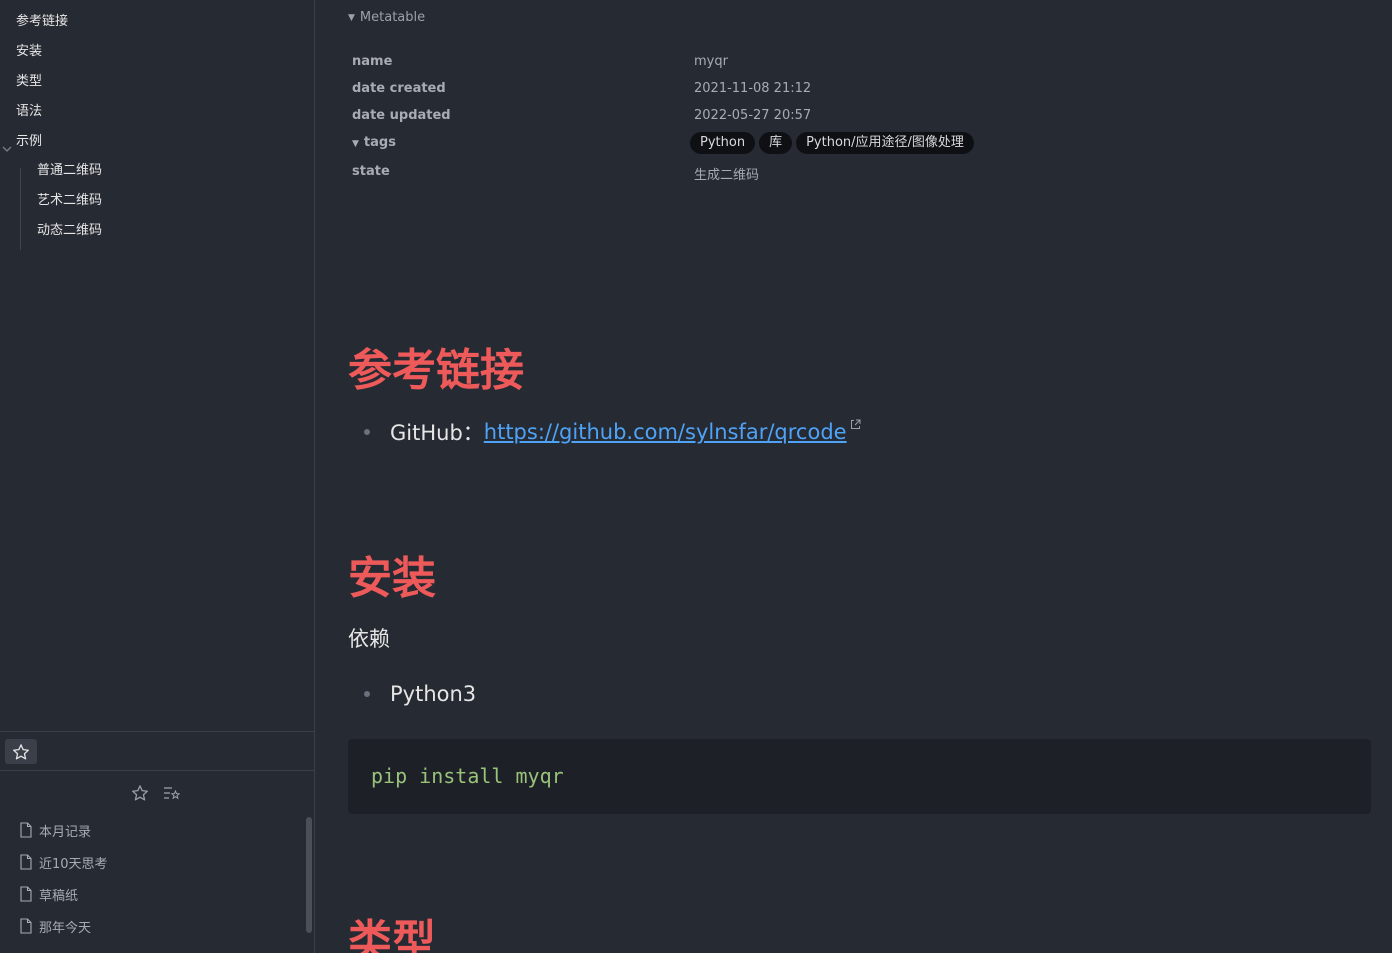  What do you see at coordinates (73, 864) in the screenshot?
I see `favorite-item-label: 近10天思考` at bounding box center [73, 864].